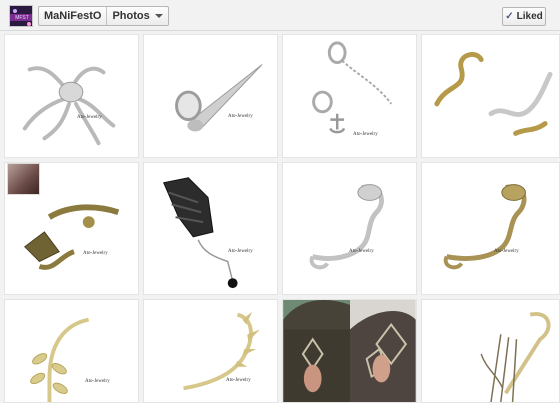  What do you see at coordinates (73, 16) in the screenshot?
I see `page-name-link: MaNiFestO` at bounding box center [73, 16].